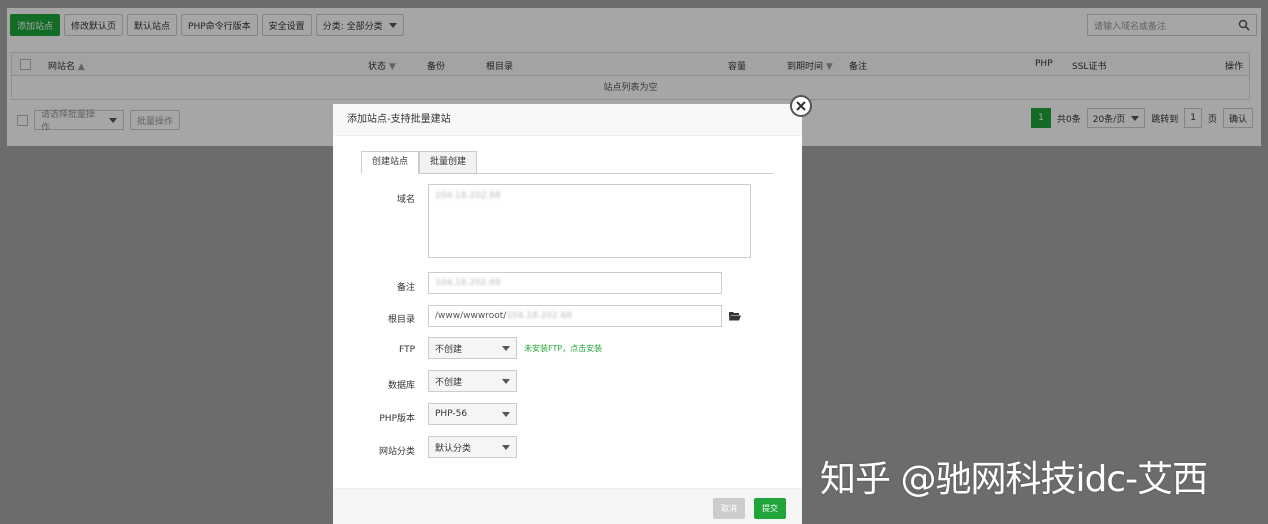 The width and height of the screenshot is (1268, 524). I want to click on close-icon, so click(801, 106).